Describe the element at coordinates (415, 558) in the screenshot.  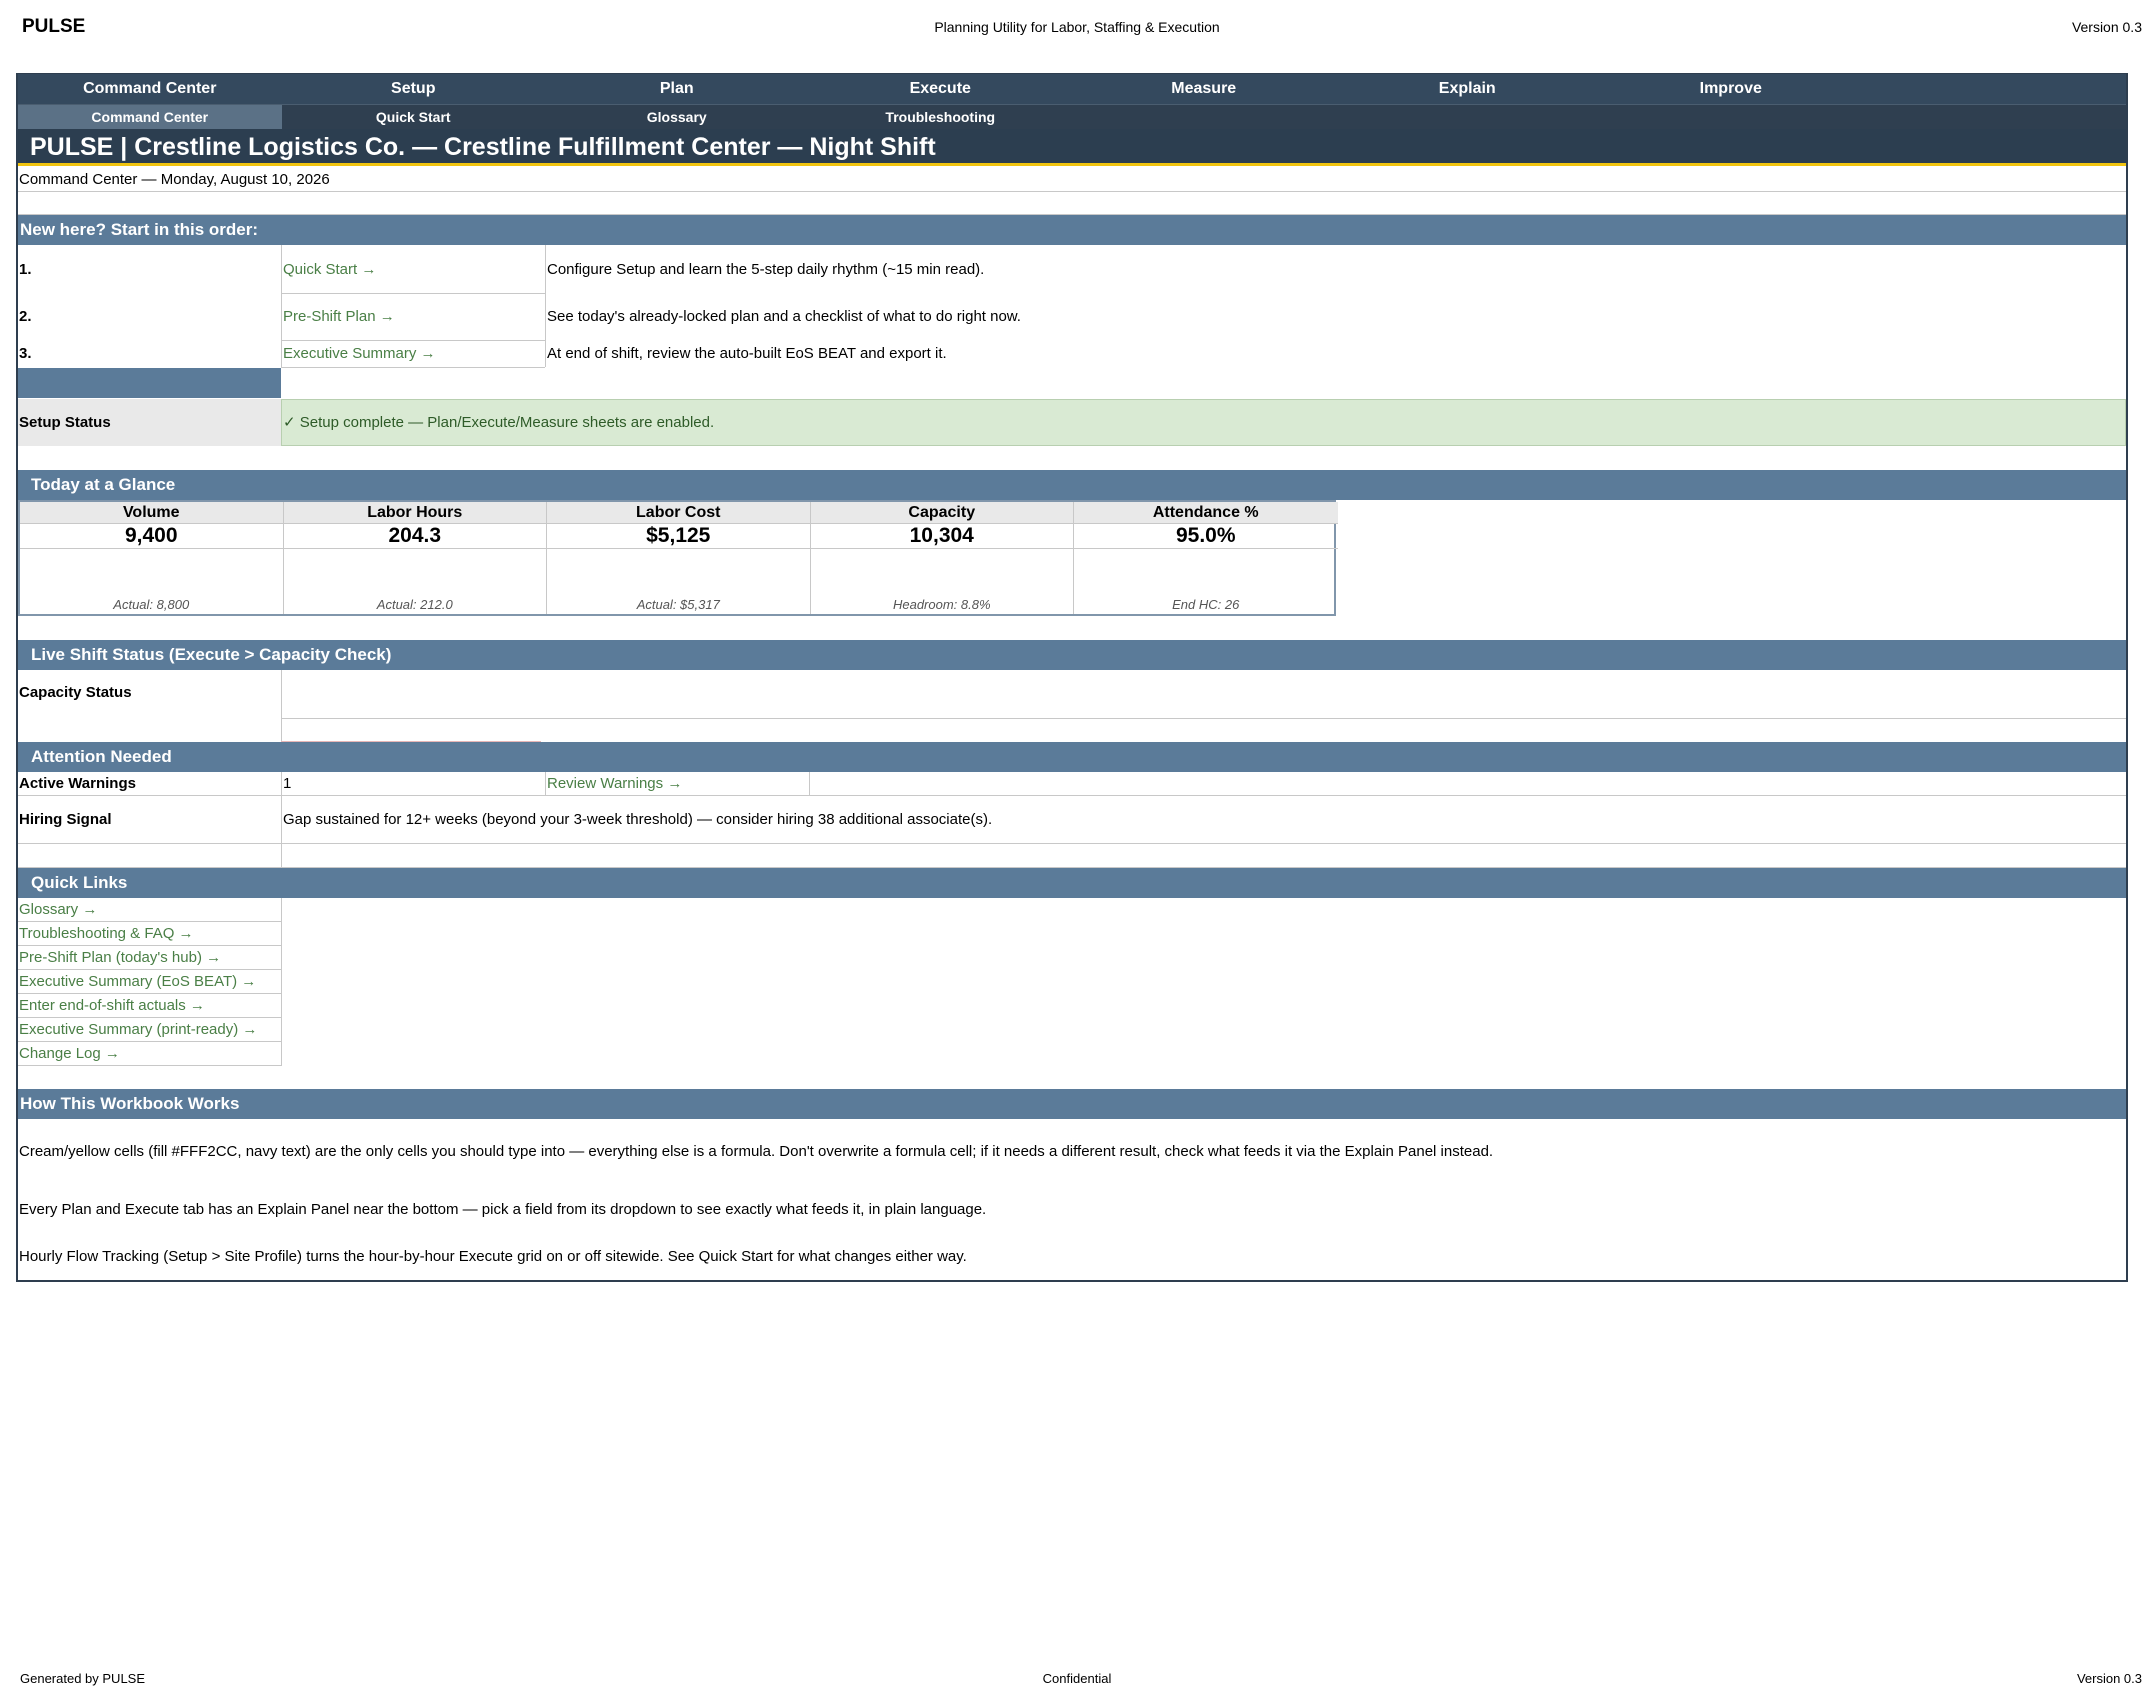
I see `kpi-labor-hours: Labor Hours 204.3 Actual: 212.0` at that location.